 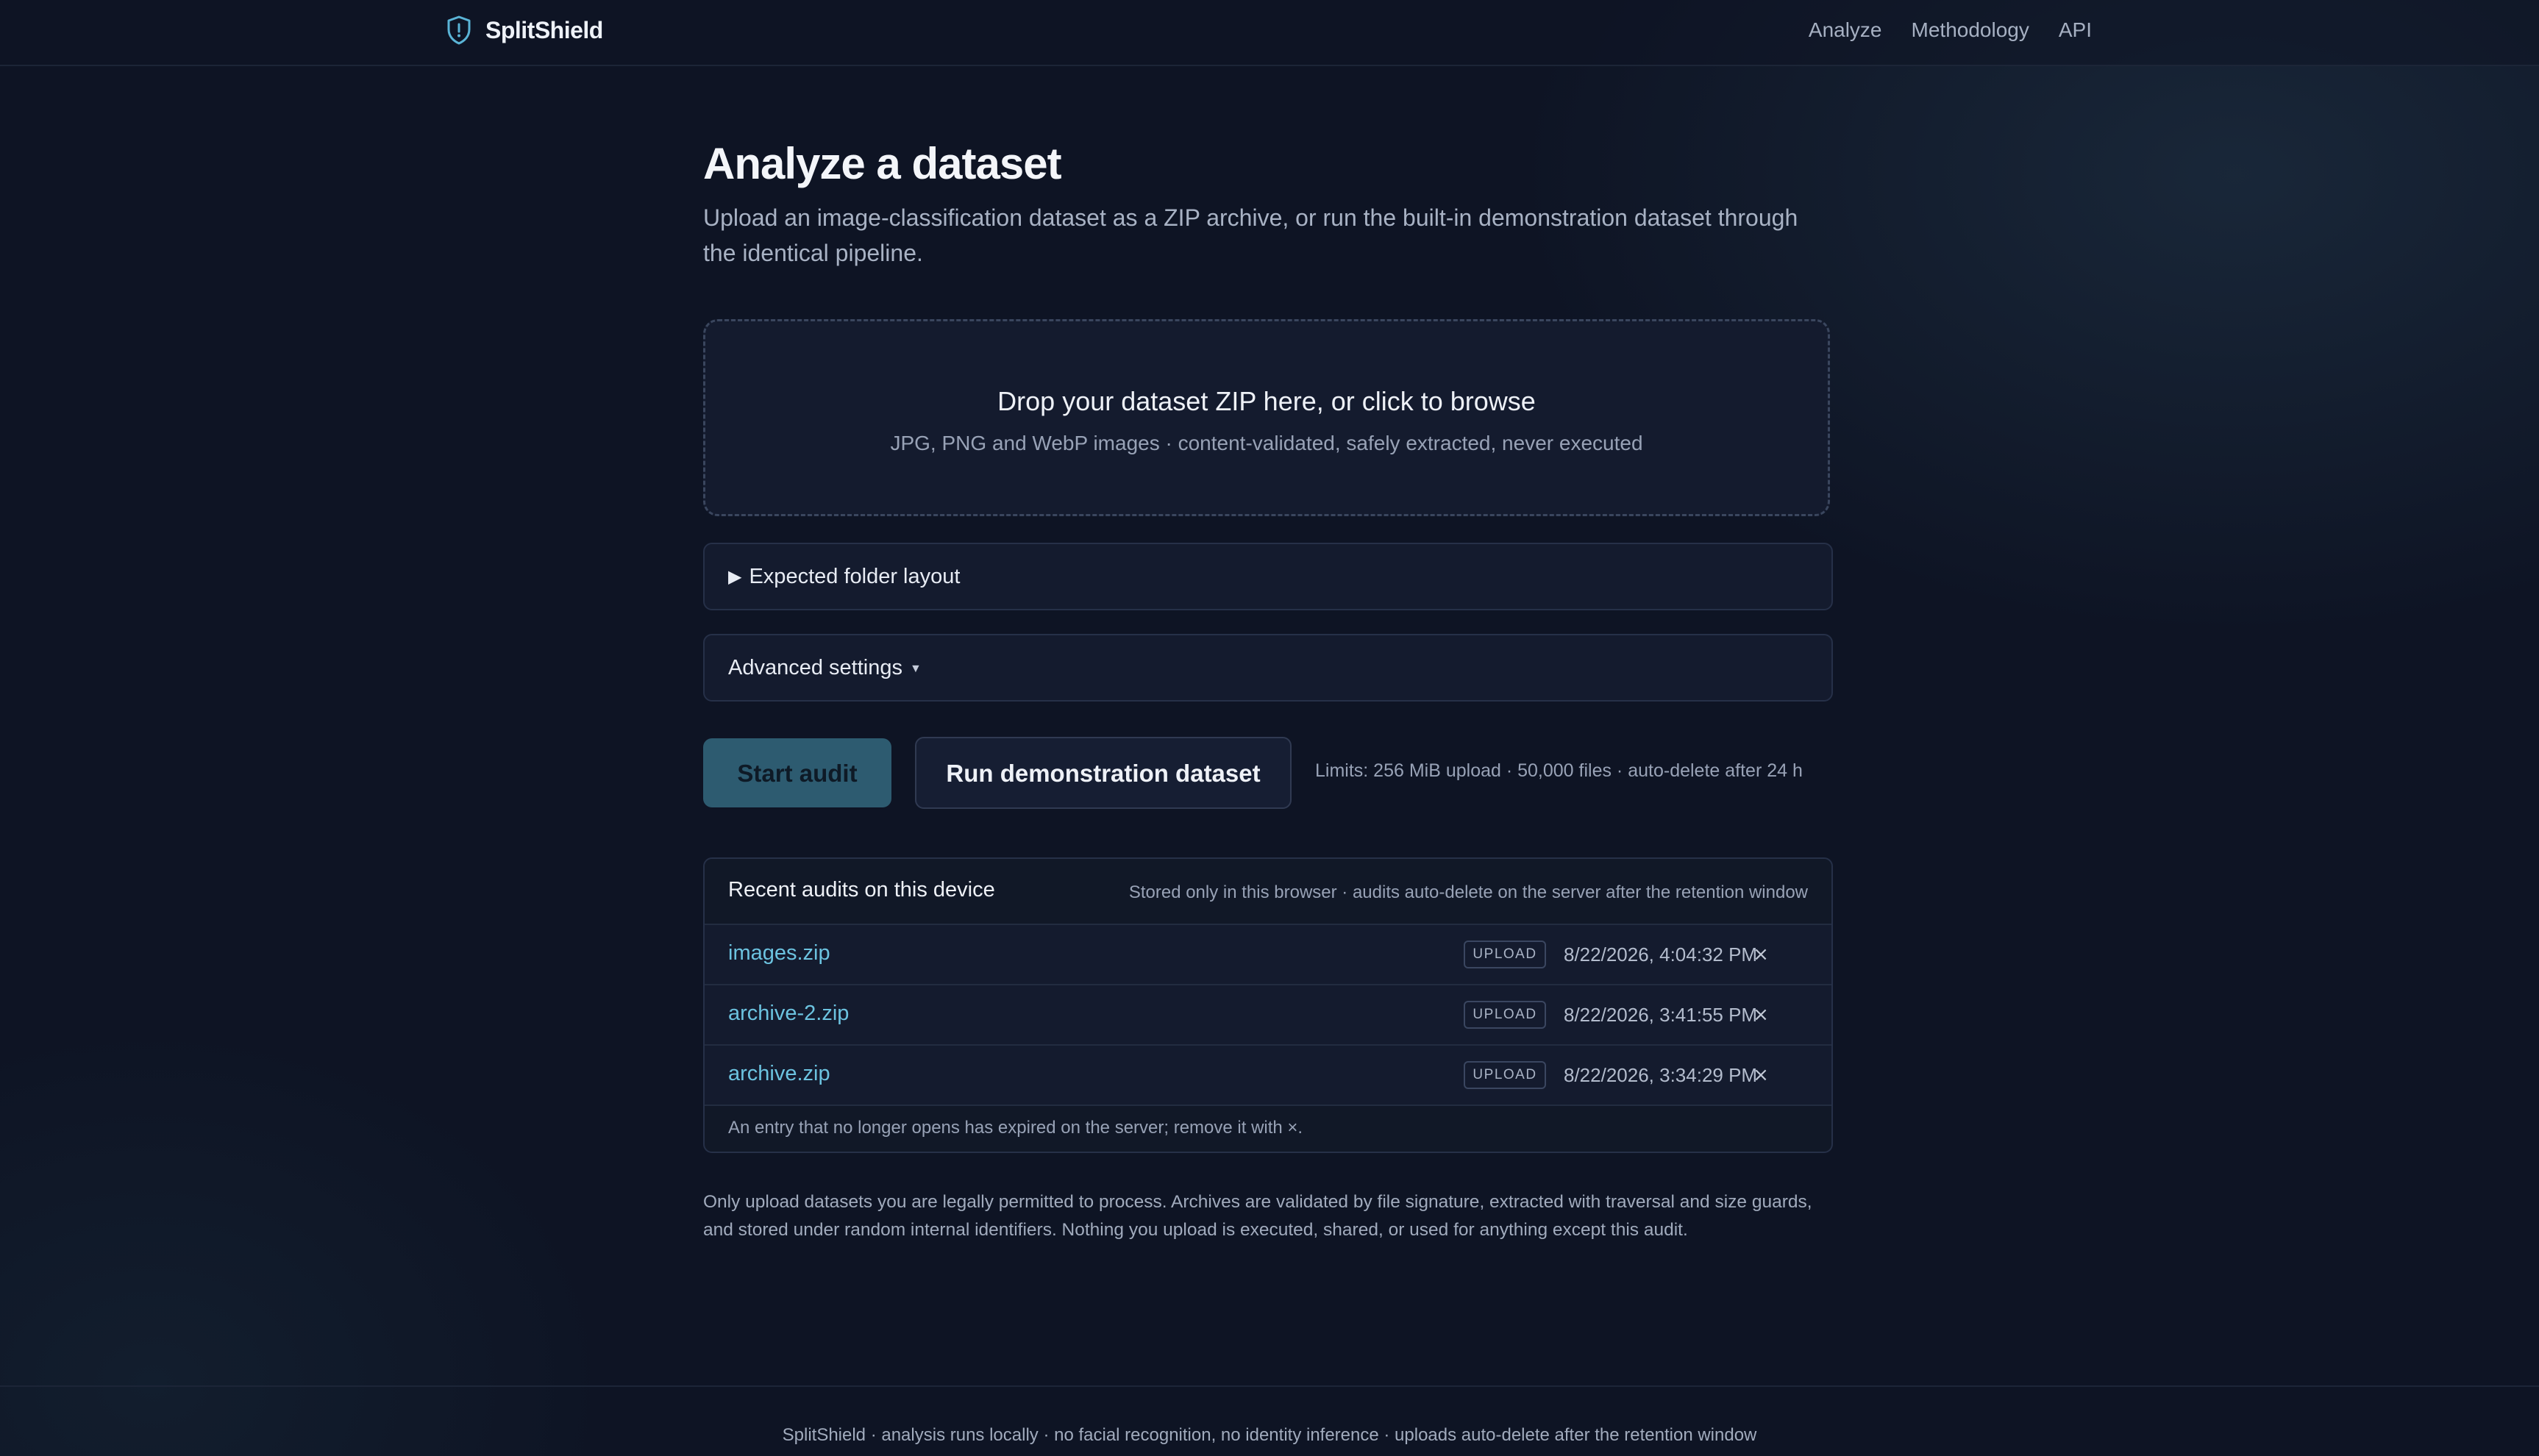 I want to click on caret-down-icon: ▼, so click(x=915, y=669).